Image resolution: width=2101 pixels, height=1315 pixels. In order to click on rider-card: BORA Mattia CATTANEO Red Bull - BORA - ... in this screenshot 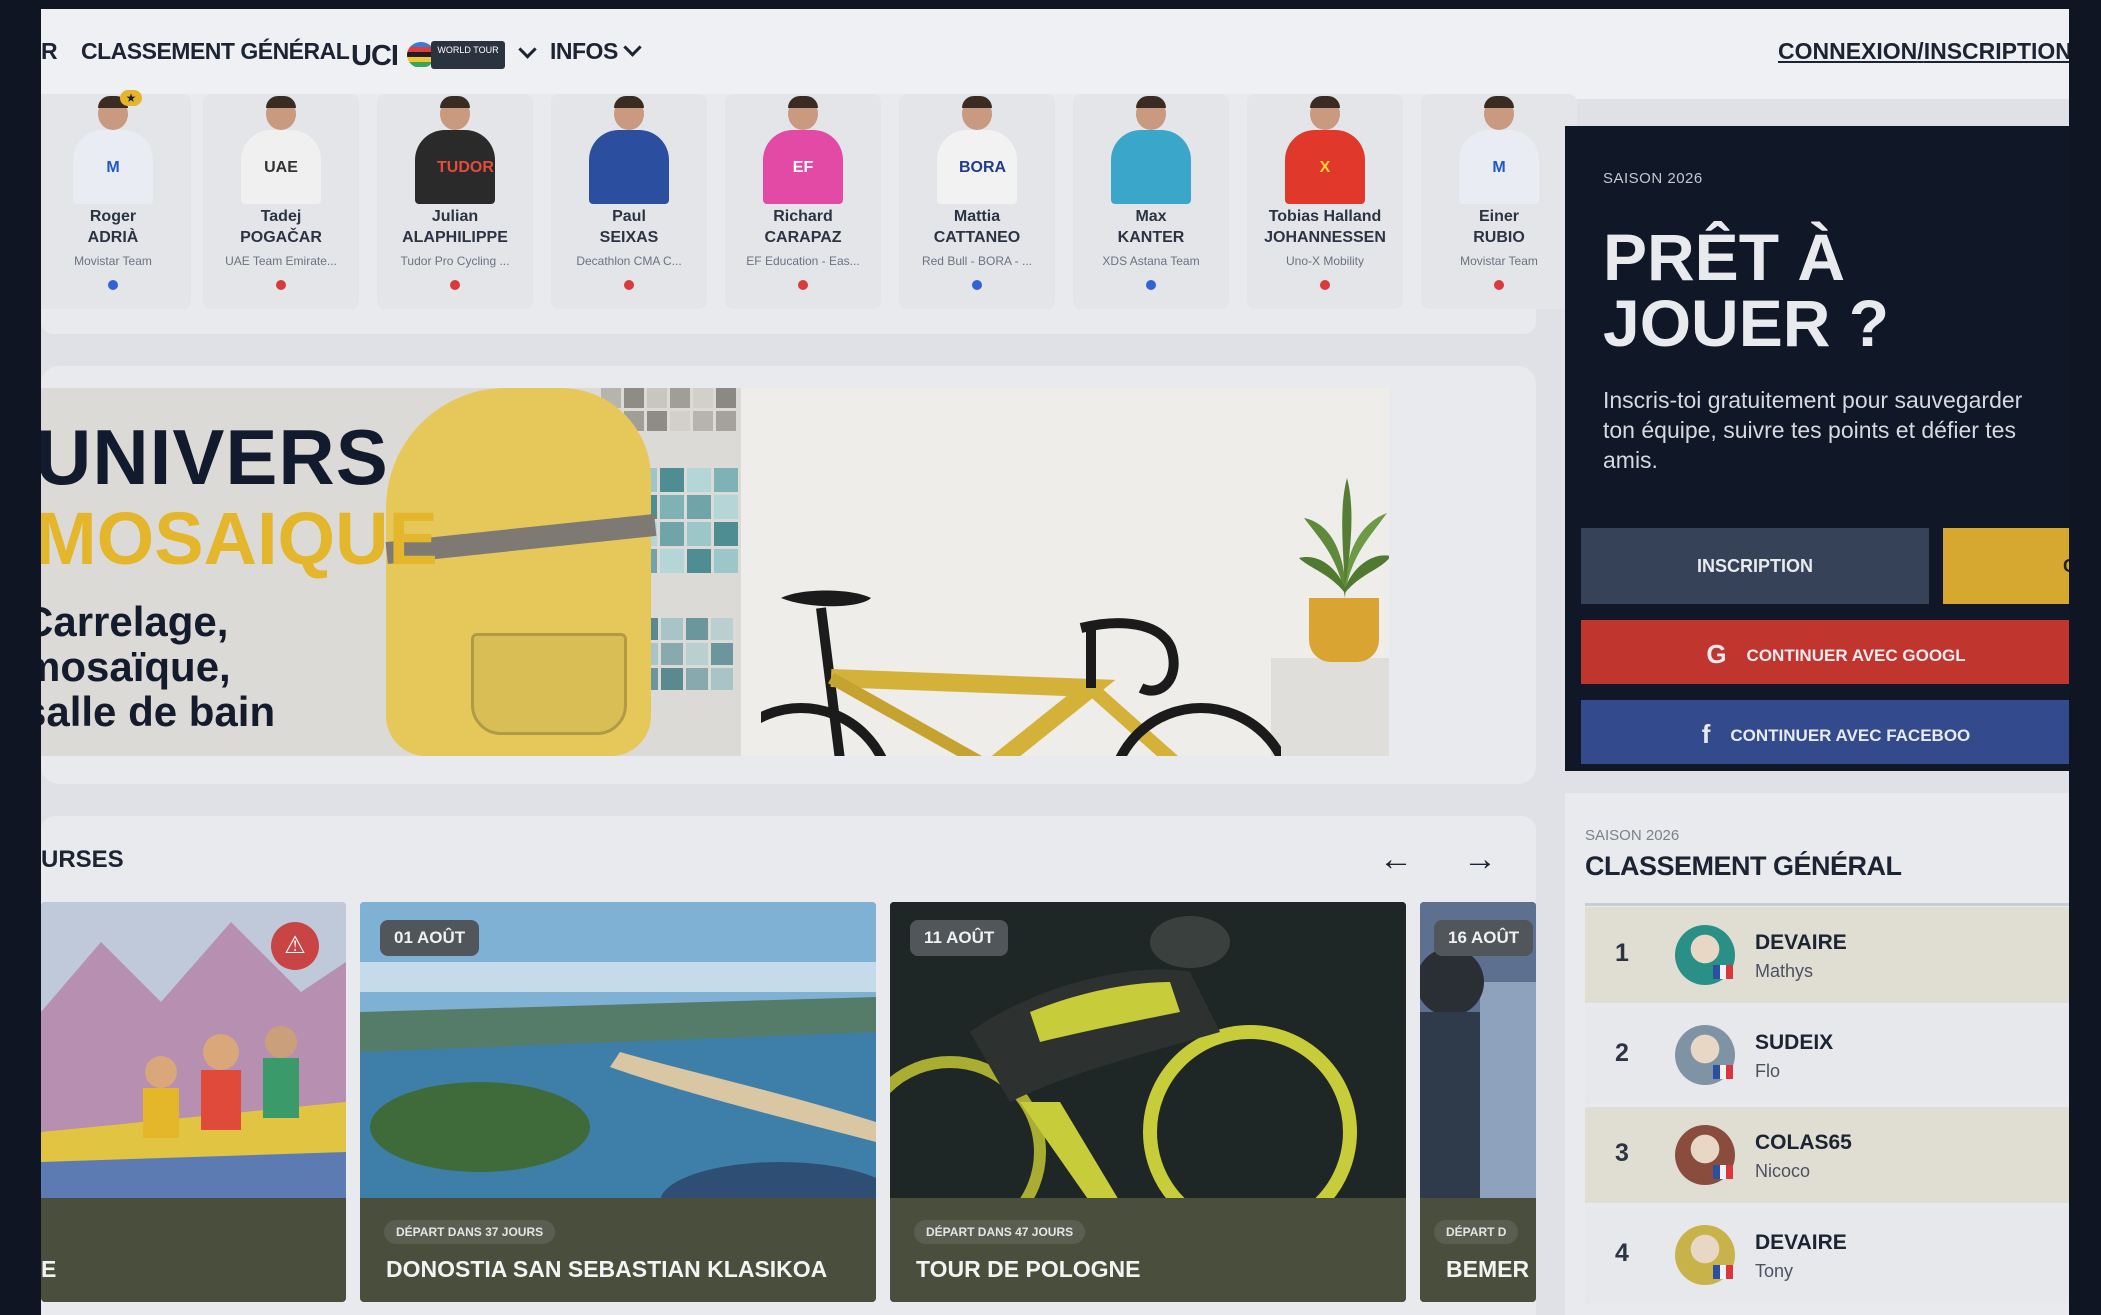, I will do `click(977, 201)`.